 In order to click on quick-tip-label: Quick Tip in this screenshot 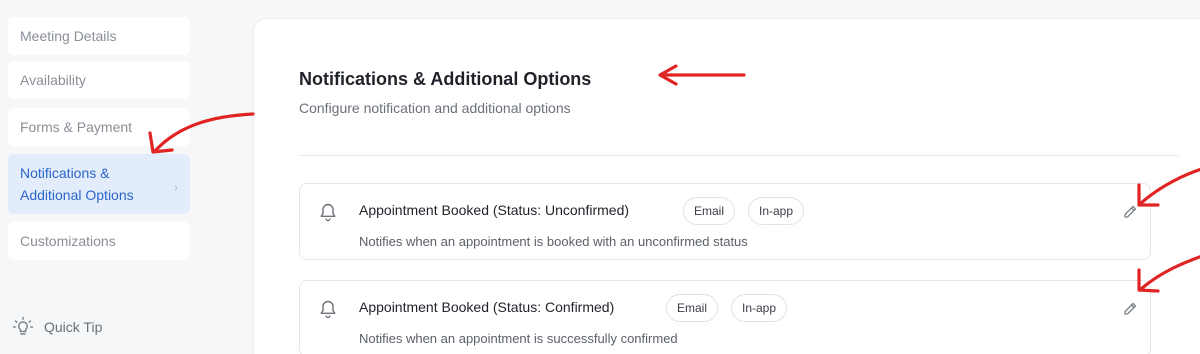, I will do `click(73, 327)`.